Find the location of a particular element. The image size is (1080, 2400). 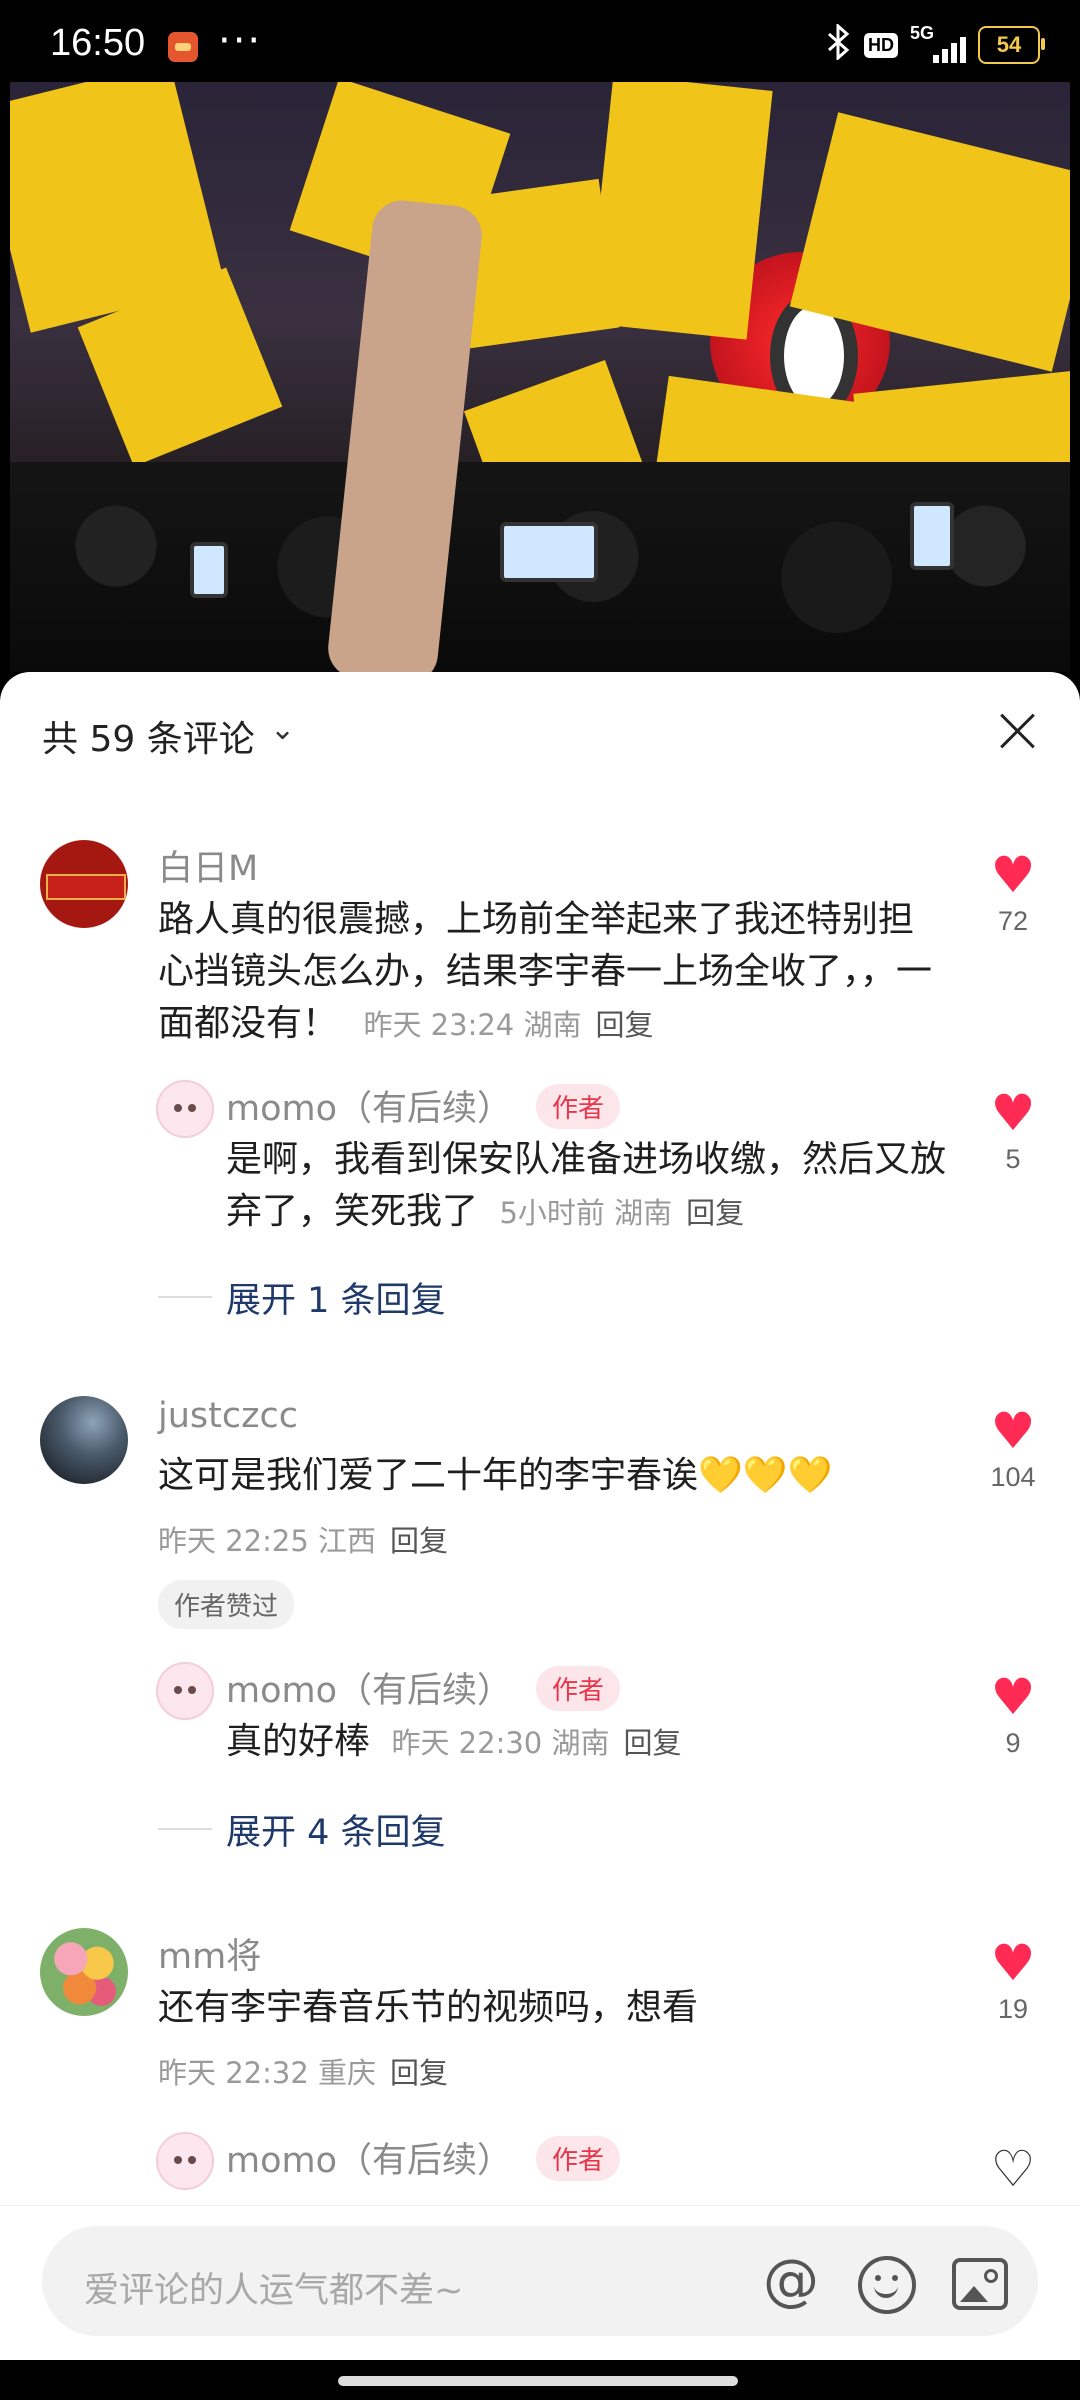

at-icon: @ is located at coordinates (791, 2281).